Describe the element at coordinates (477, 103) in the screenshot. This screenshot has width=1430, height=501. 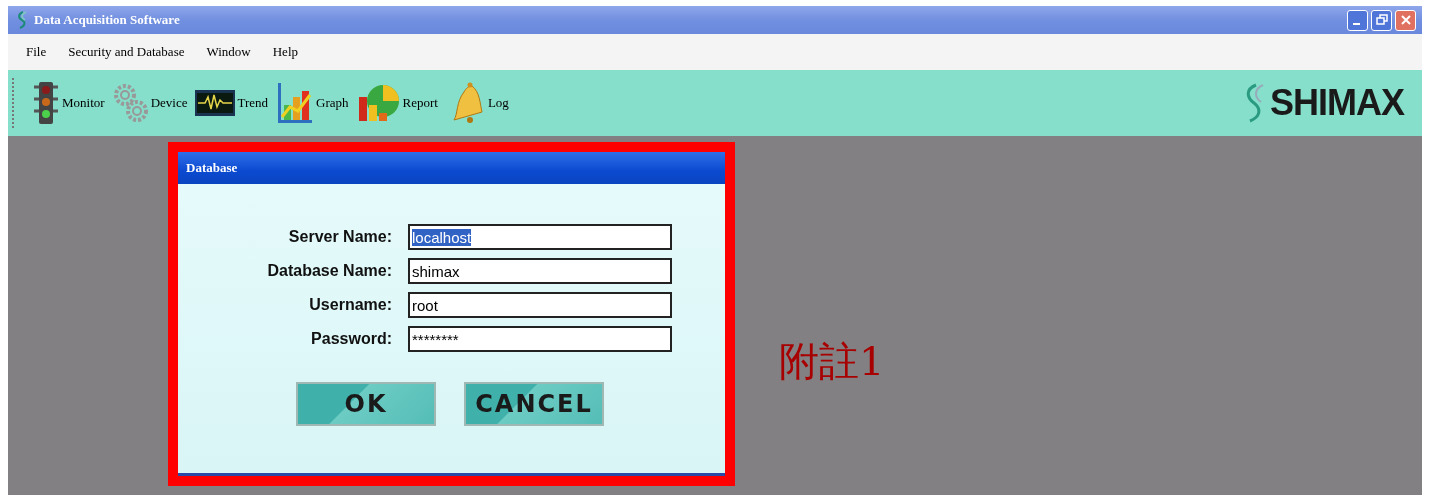
I see `toolbar-button: Log` at that location.